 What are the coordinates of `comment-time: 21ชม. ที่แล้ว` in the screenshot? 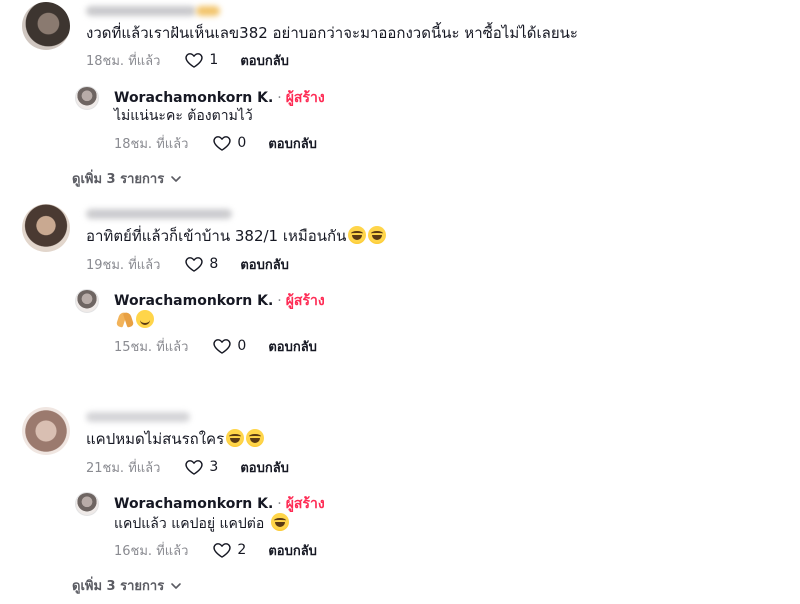 It's located at (123, 468).